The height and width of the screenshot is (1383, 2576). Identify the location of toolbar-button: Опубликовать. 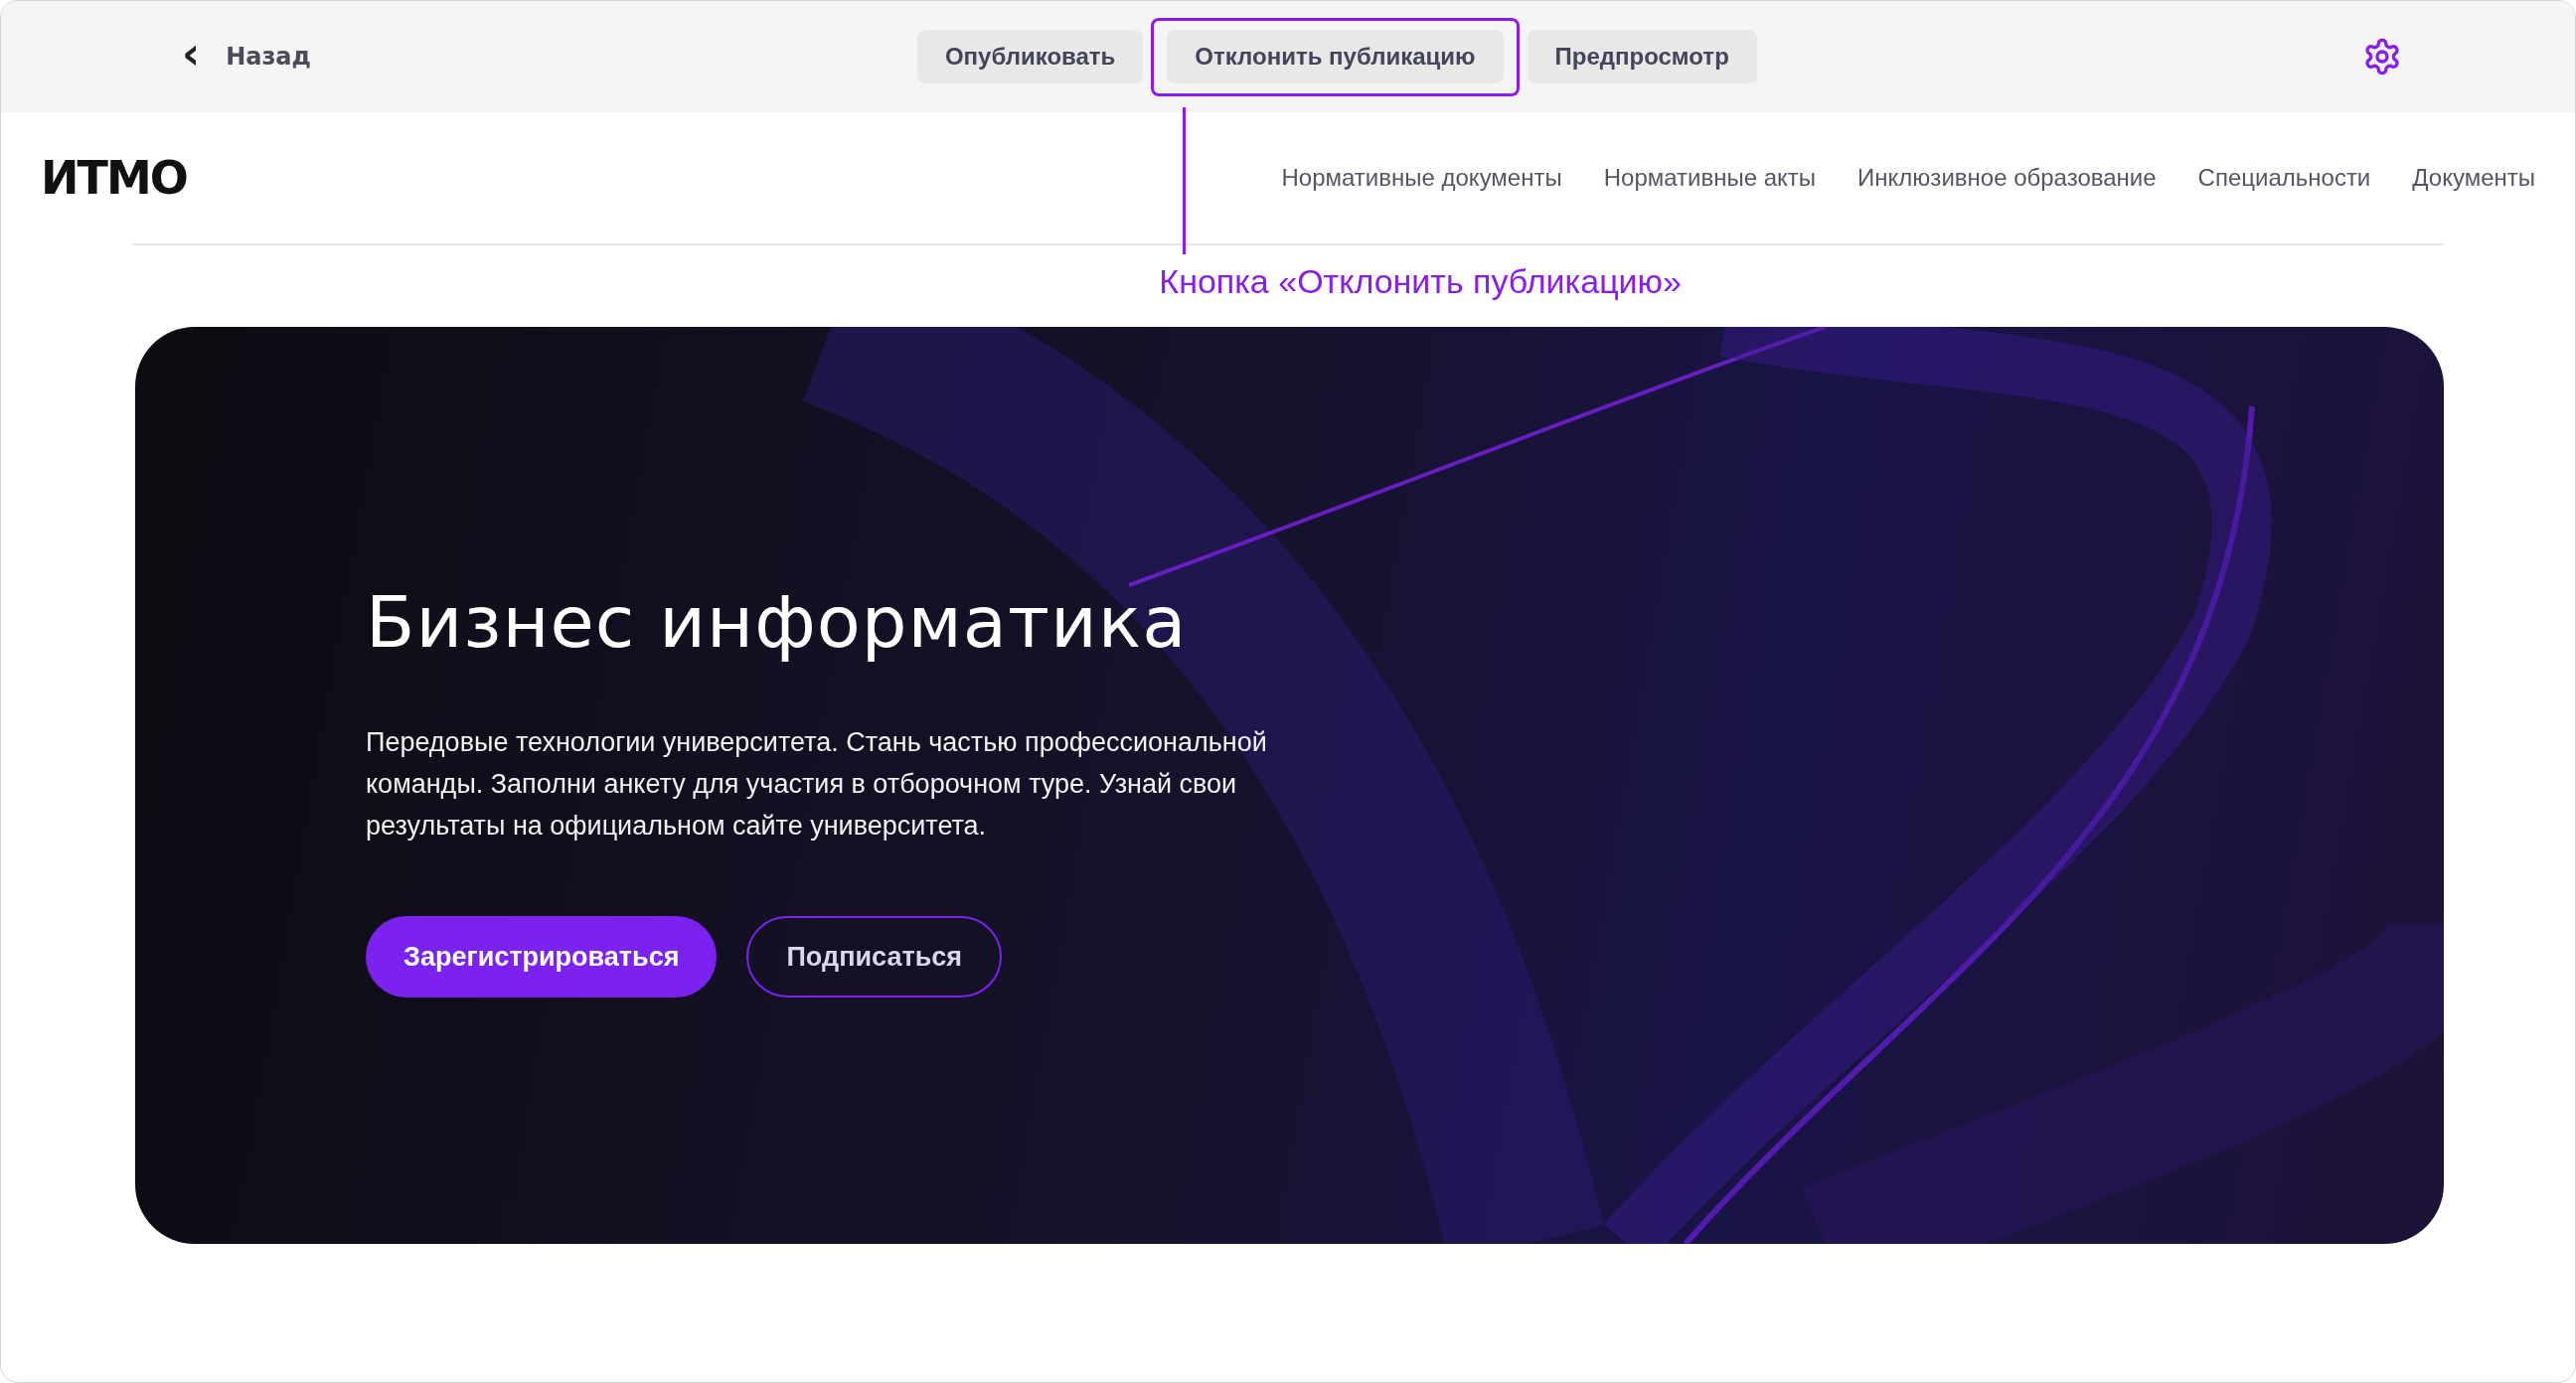
(1030, 57).